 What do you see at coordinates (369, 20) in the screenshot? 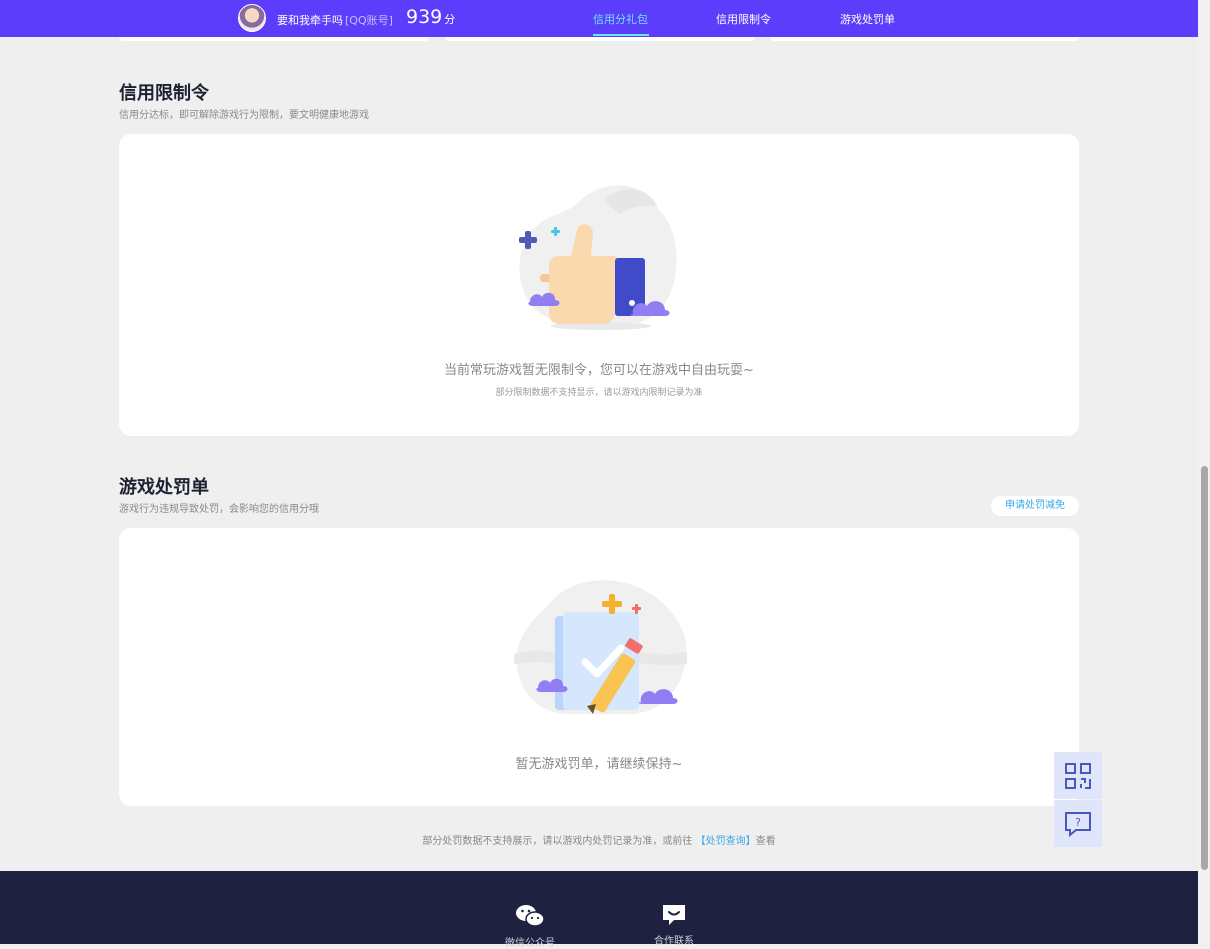
I see `account-type: [QQ账号]` at bounding box center [369, 20].